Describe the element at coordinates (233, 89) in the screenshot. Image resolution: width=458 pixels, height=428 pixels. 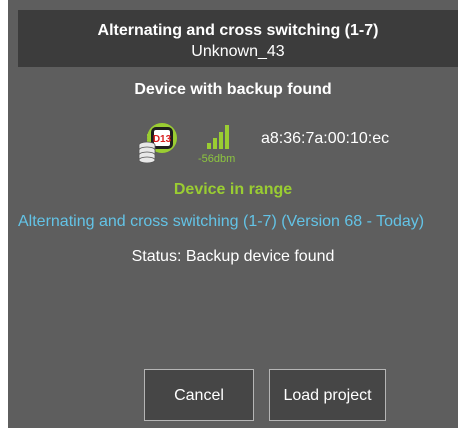
I see `backup-found-heading: Device with backup found` at that location.